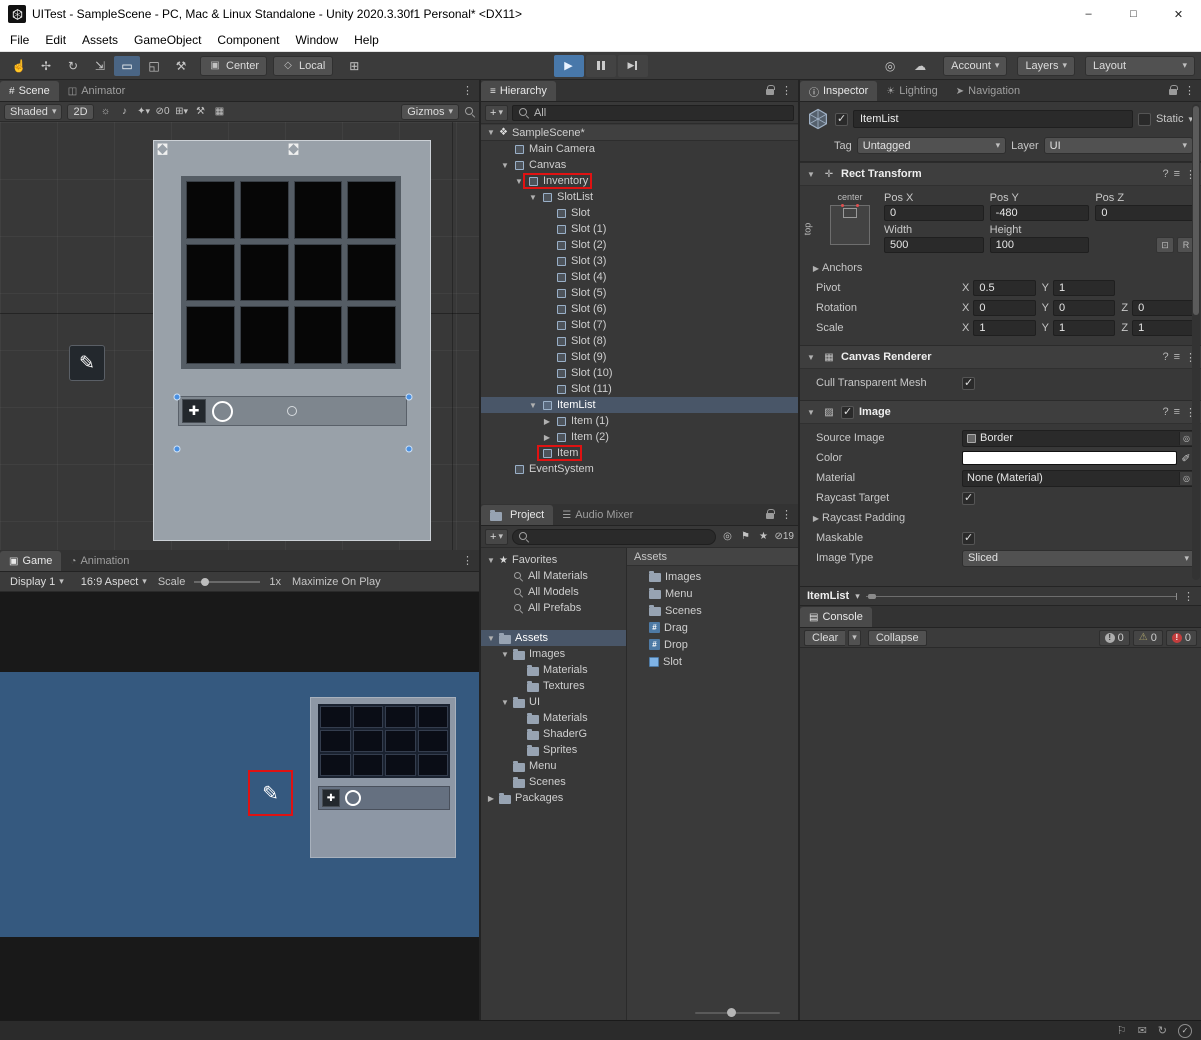 This screenshot has width=1201, height=1040. What do you see at coordinates (863, 518) in the screenshot?
I see `raycast-padding-foldout: Raycast Padding` at bounding box center [863, 518].